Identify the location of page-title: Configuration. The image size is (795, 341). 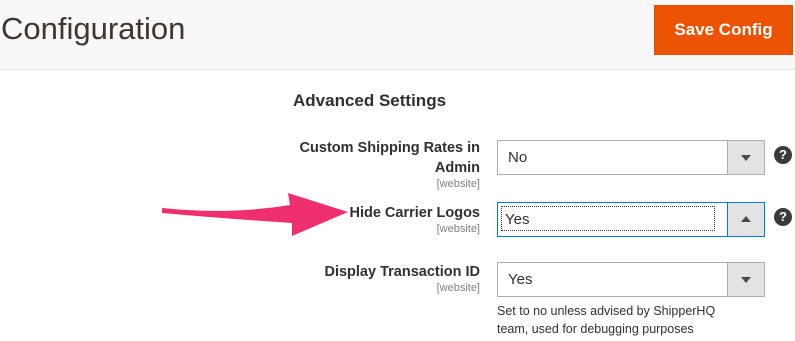
(93, 28).